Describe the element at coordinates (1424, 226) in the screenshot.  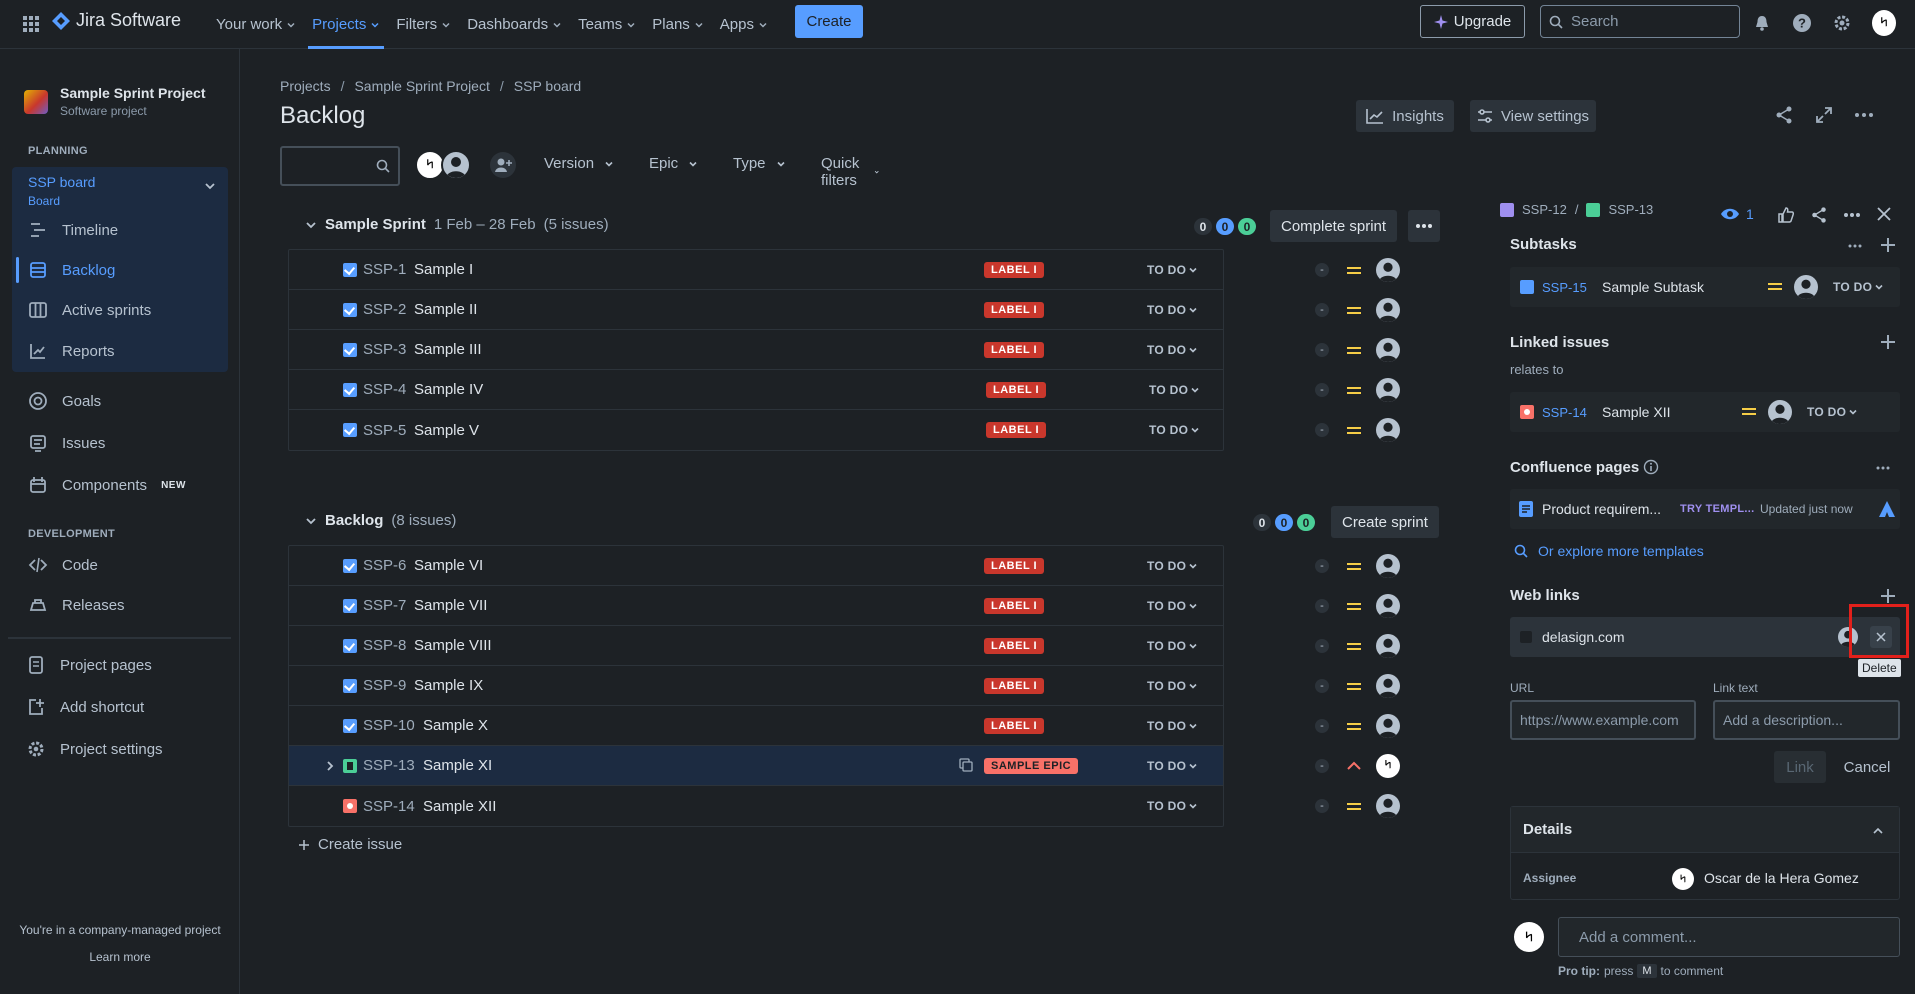
I see `sprint-more-button` at that location.